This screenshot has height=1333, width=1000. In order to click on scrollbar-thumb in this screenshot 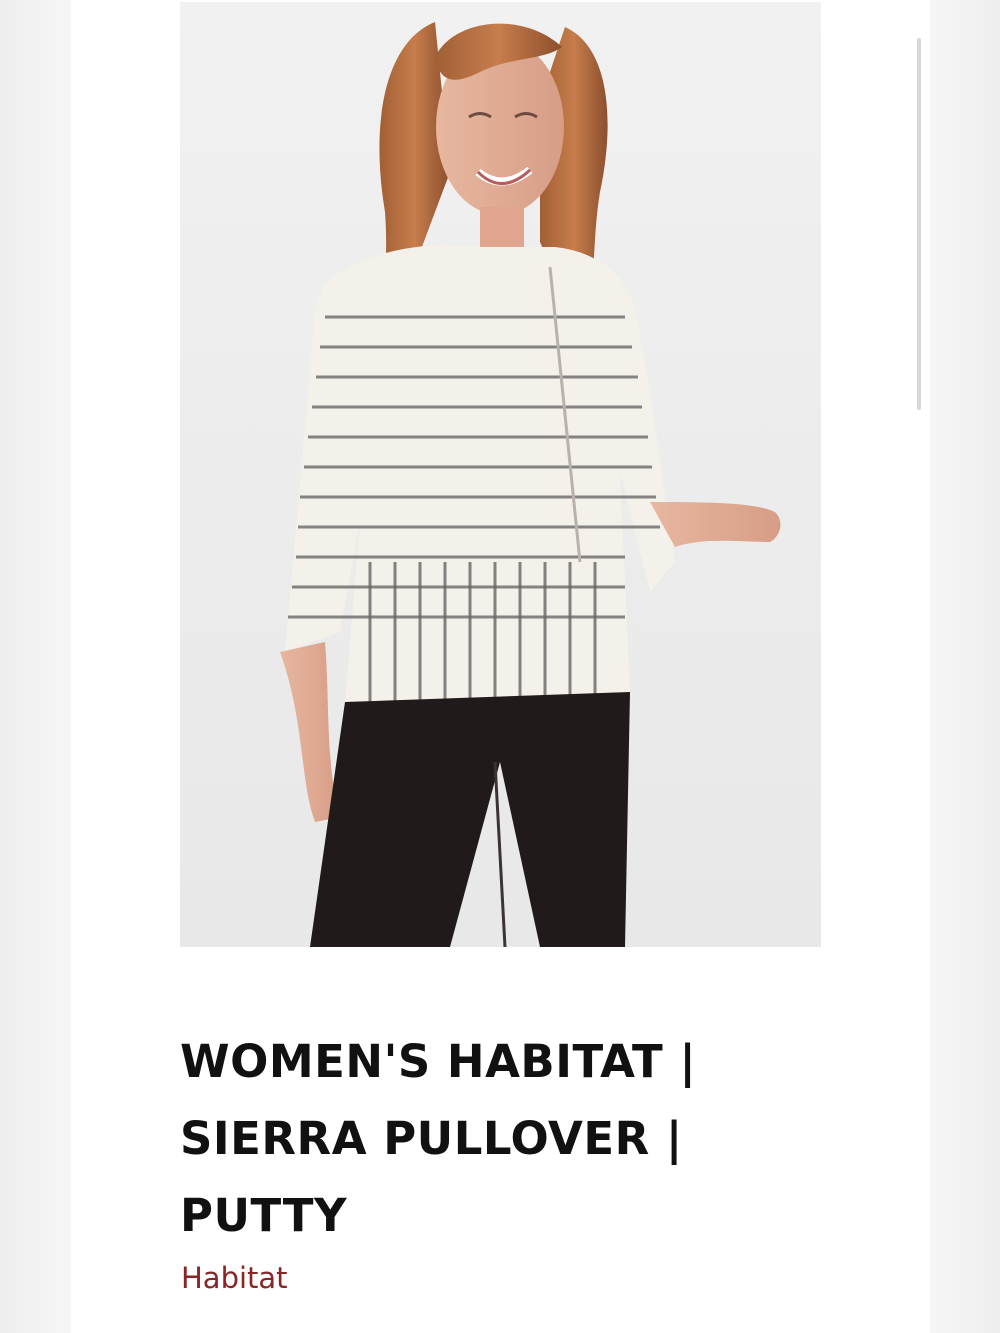, I will do `click(919, 224)`.